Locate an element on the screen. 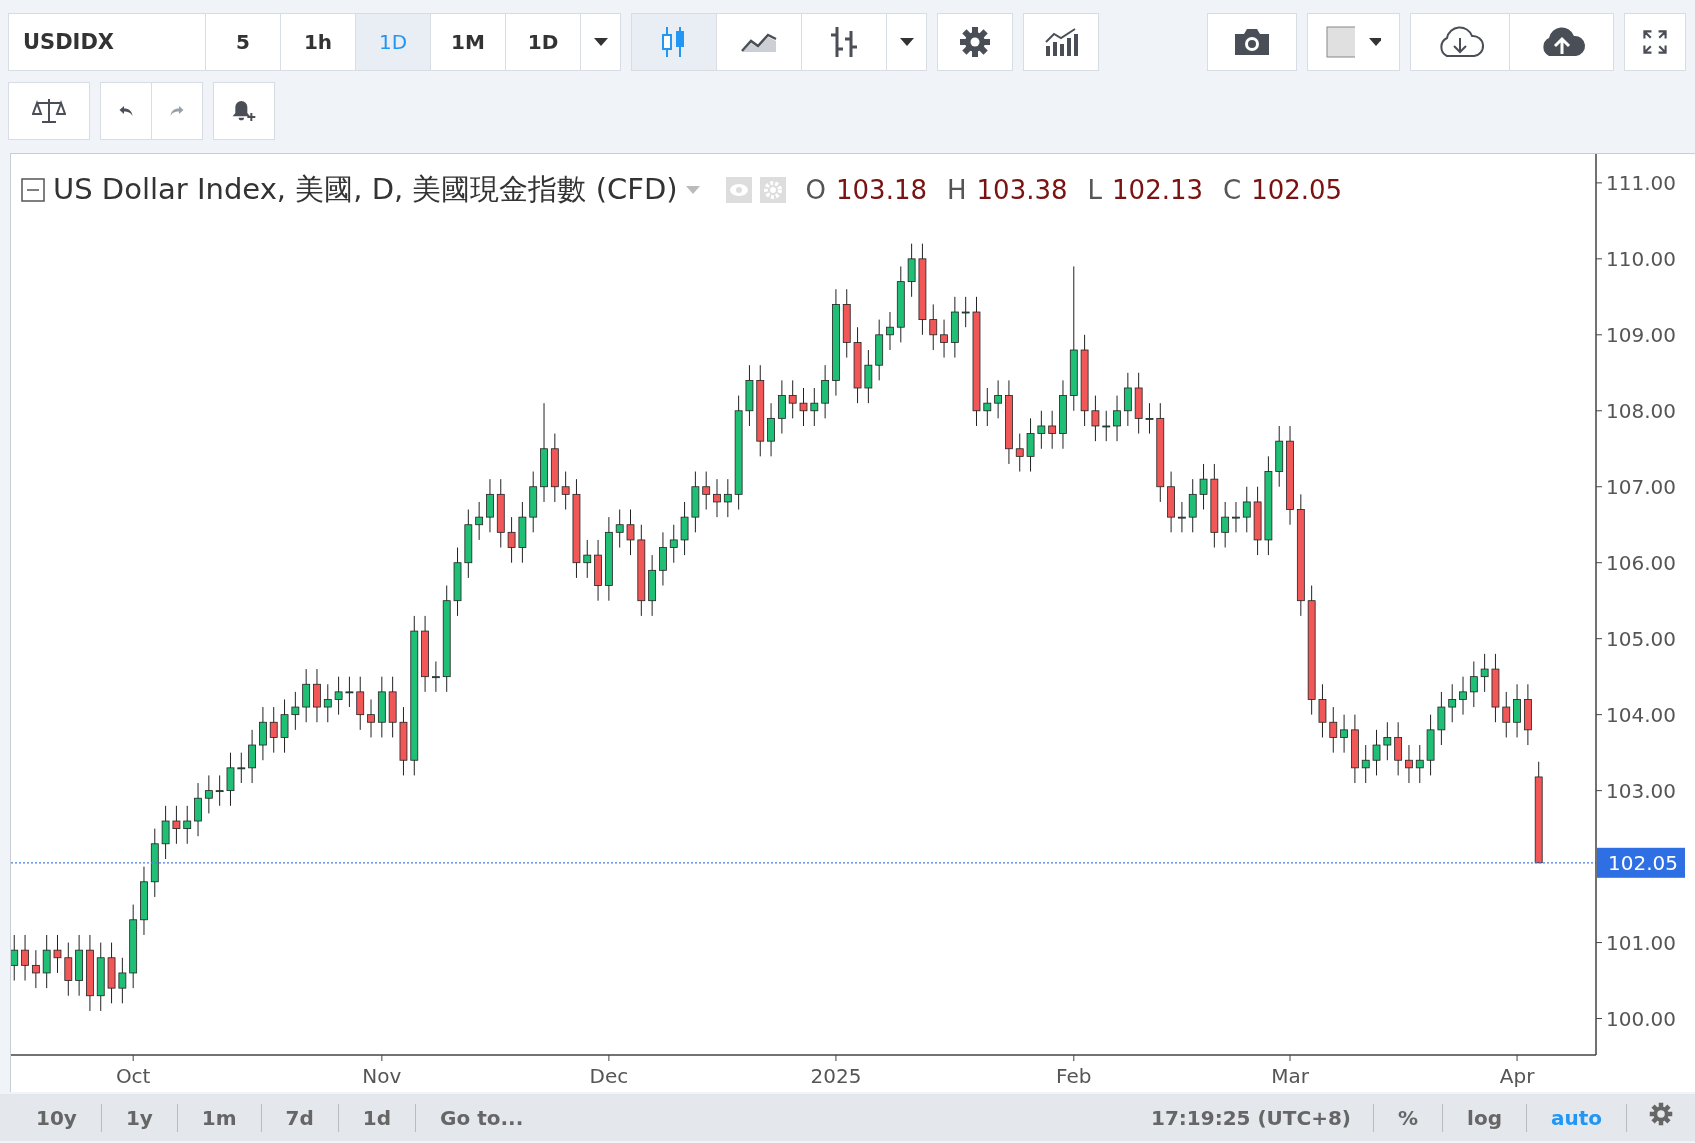 The width and height of the screenshot is (1695, 1143). clock-text: 17:19:25 (UTC+8) is located at coordinates (1251, 1117).